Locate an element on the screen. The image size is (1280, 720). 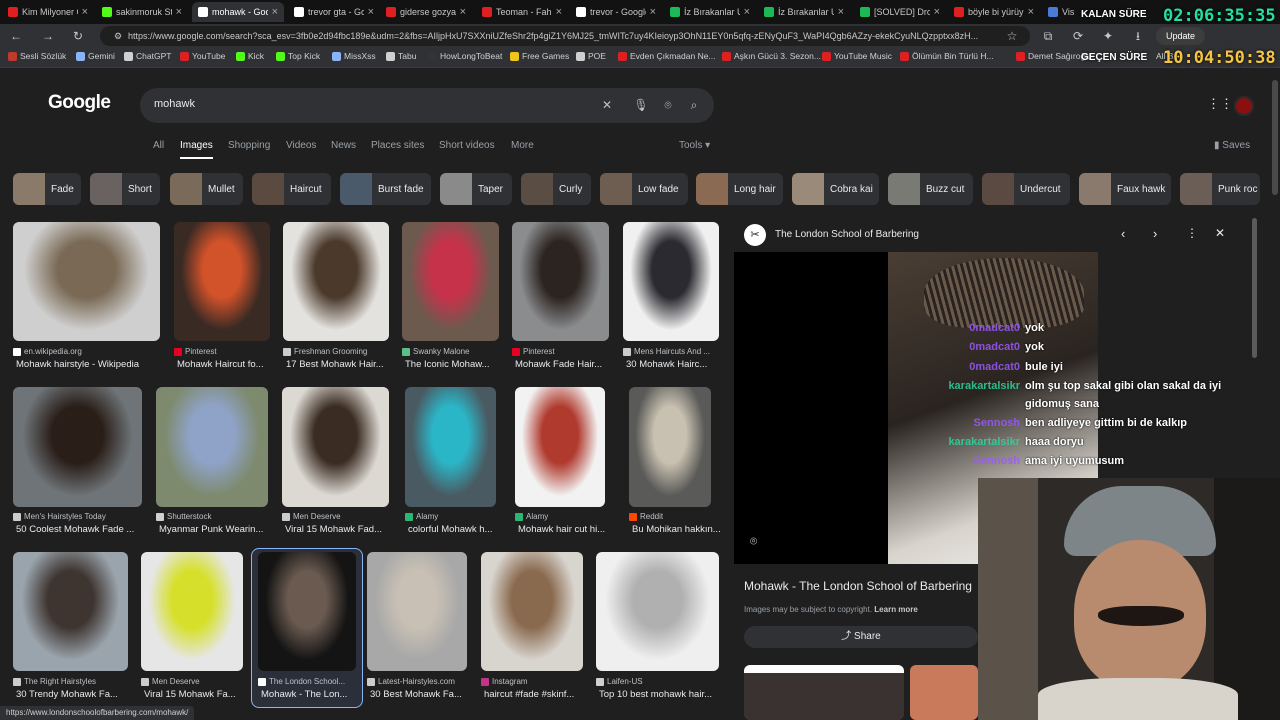
browser-tab: Kim Milyoner Olmak İster × is located at coordinates (48, 12).